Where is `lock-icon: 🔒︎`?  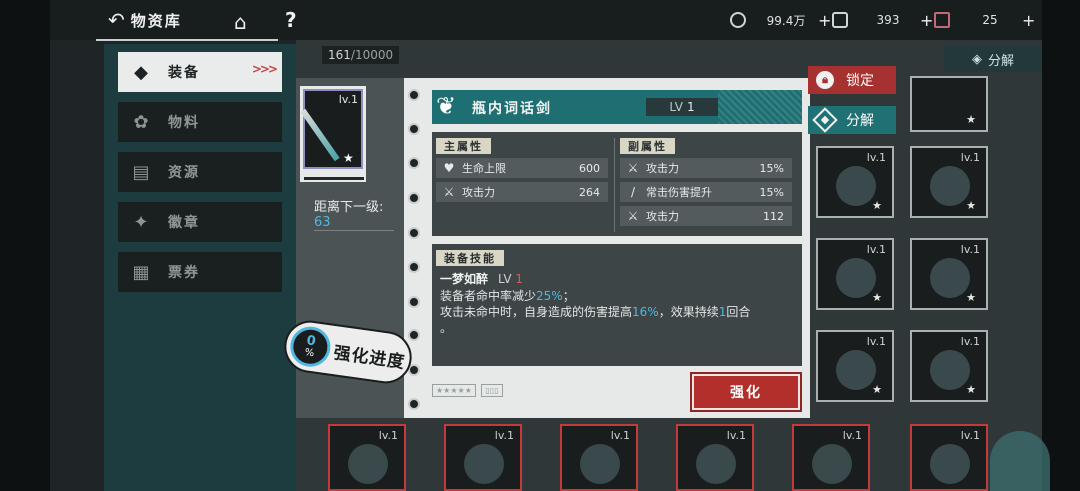
lock-icon: 🔒︎ is located at coordinates (825, 80).